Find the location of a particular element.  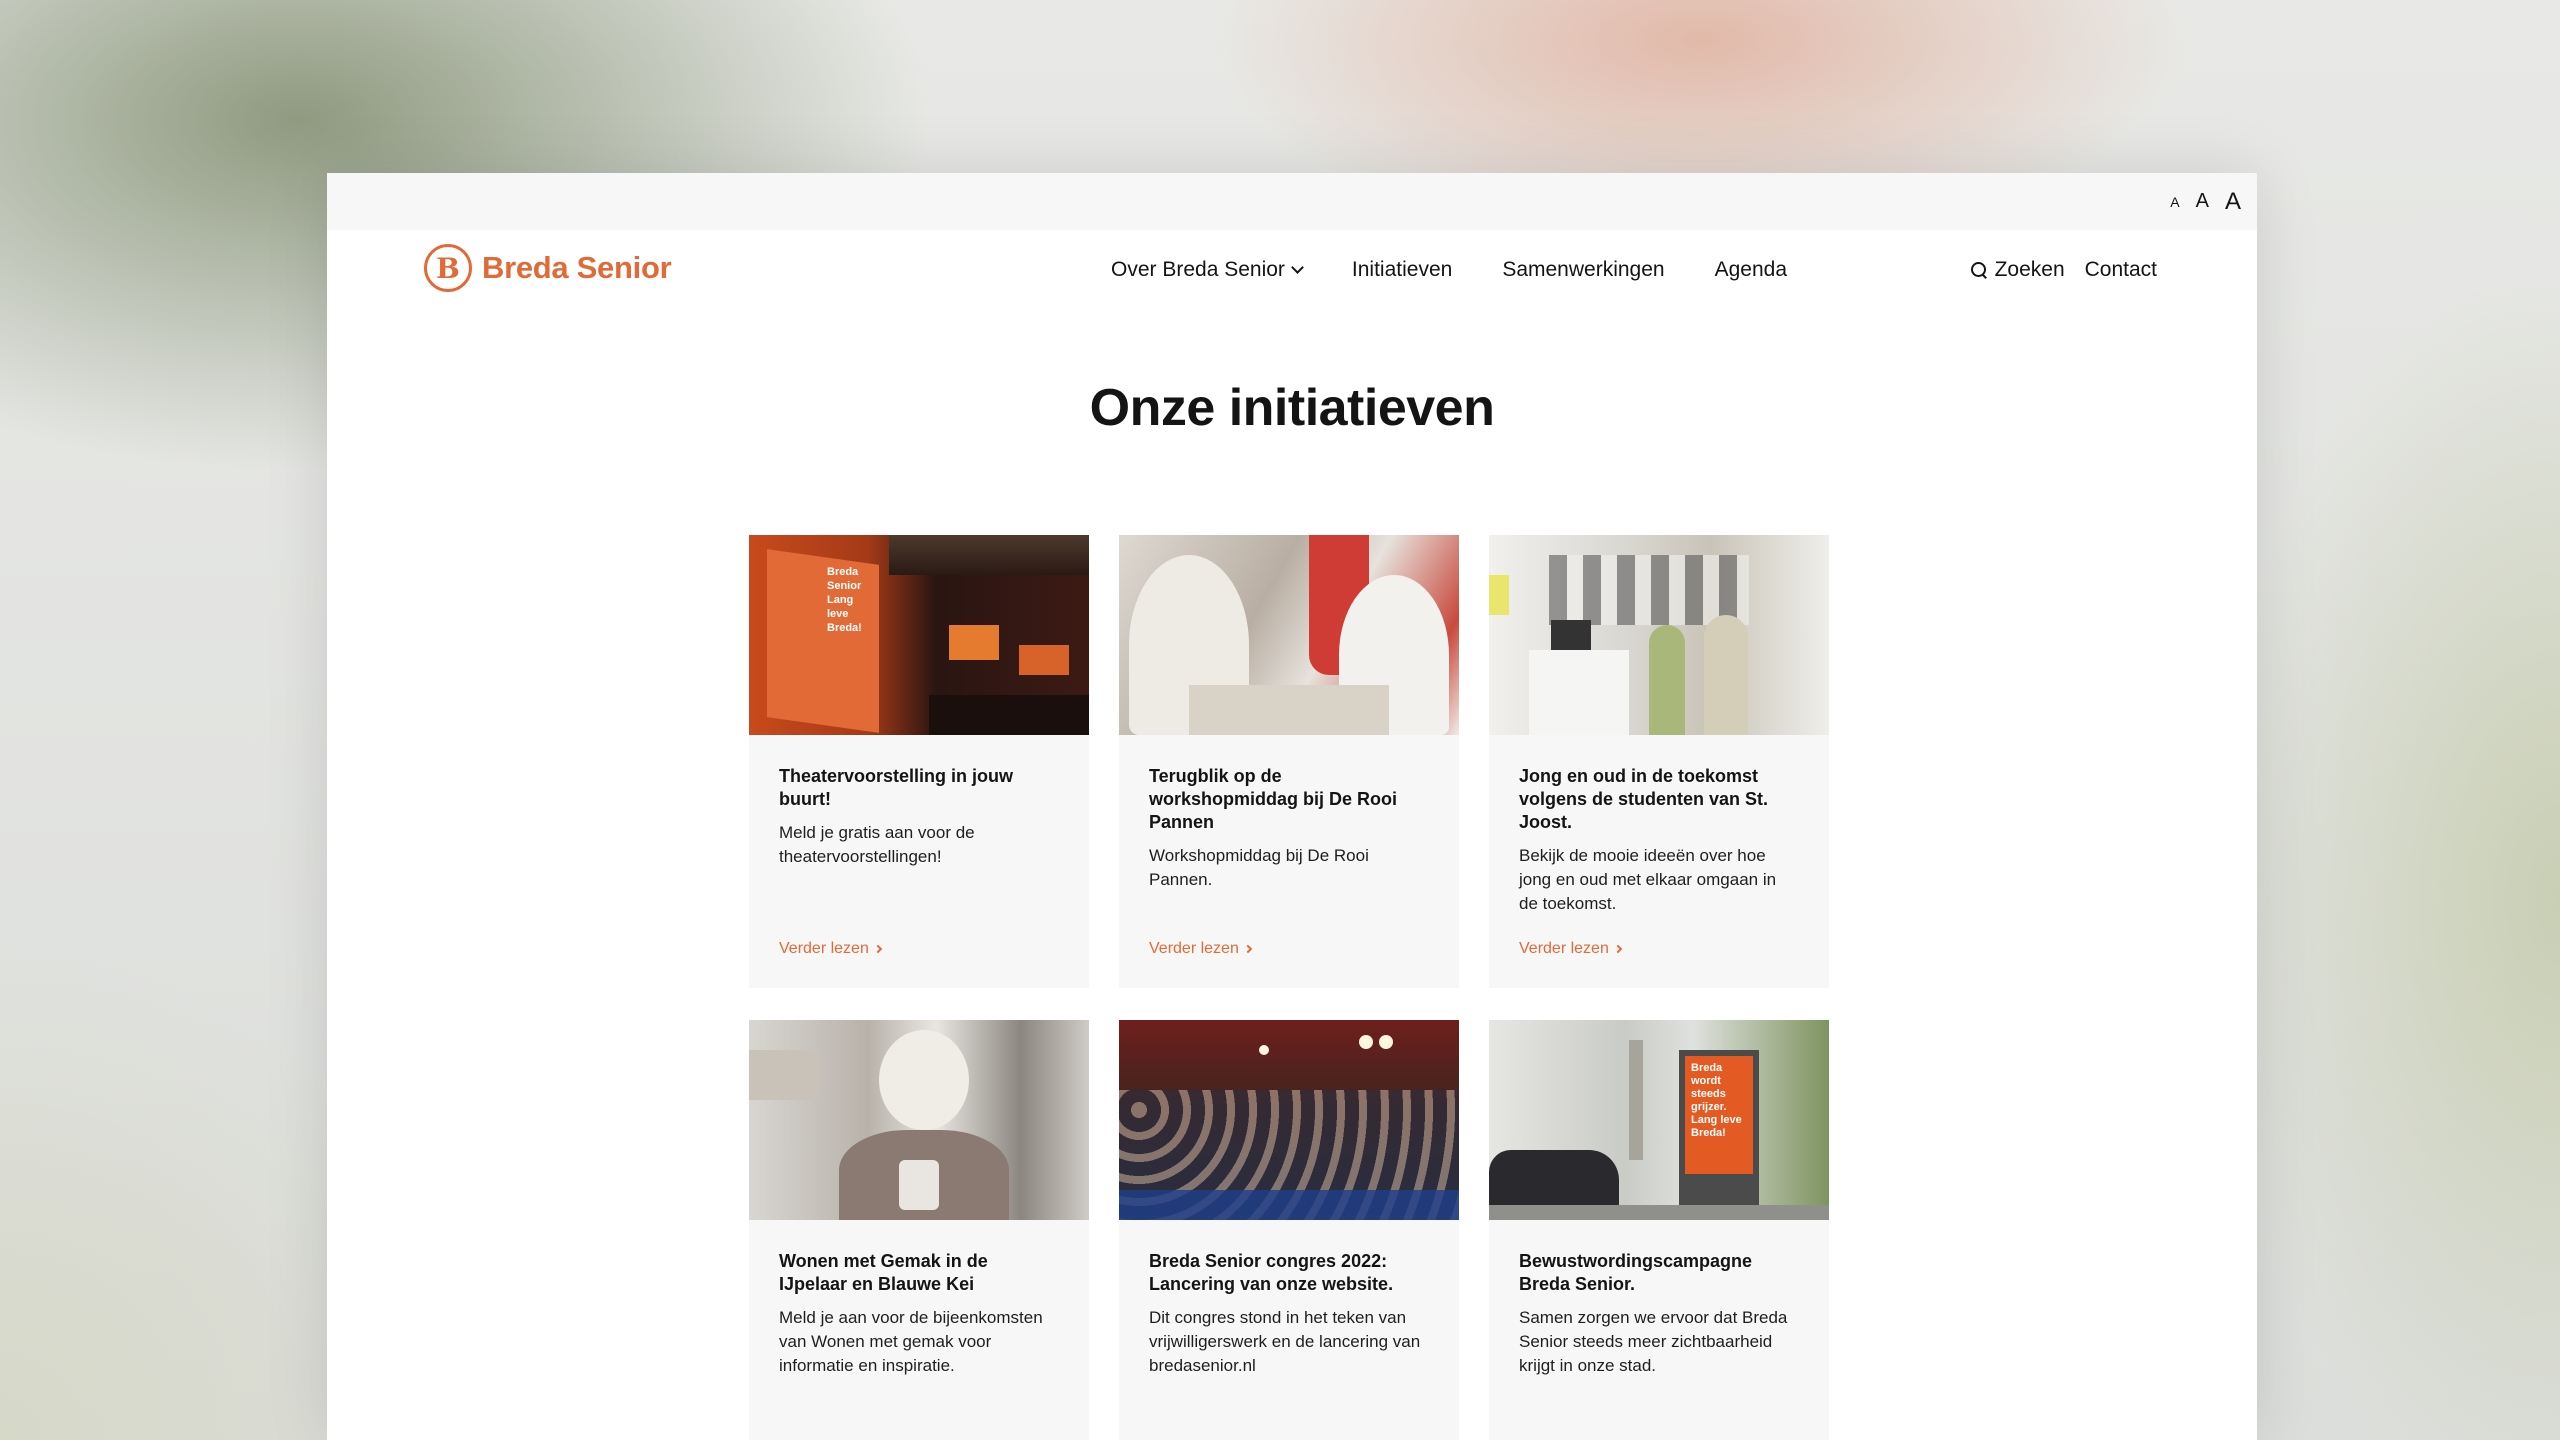

nav-item-agenda: Agenda is located at coordinates (1751, 270).